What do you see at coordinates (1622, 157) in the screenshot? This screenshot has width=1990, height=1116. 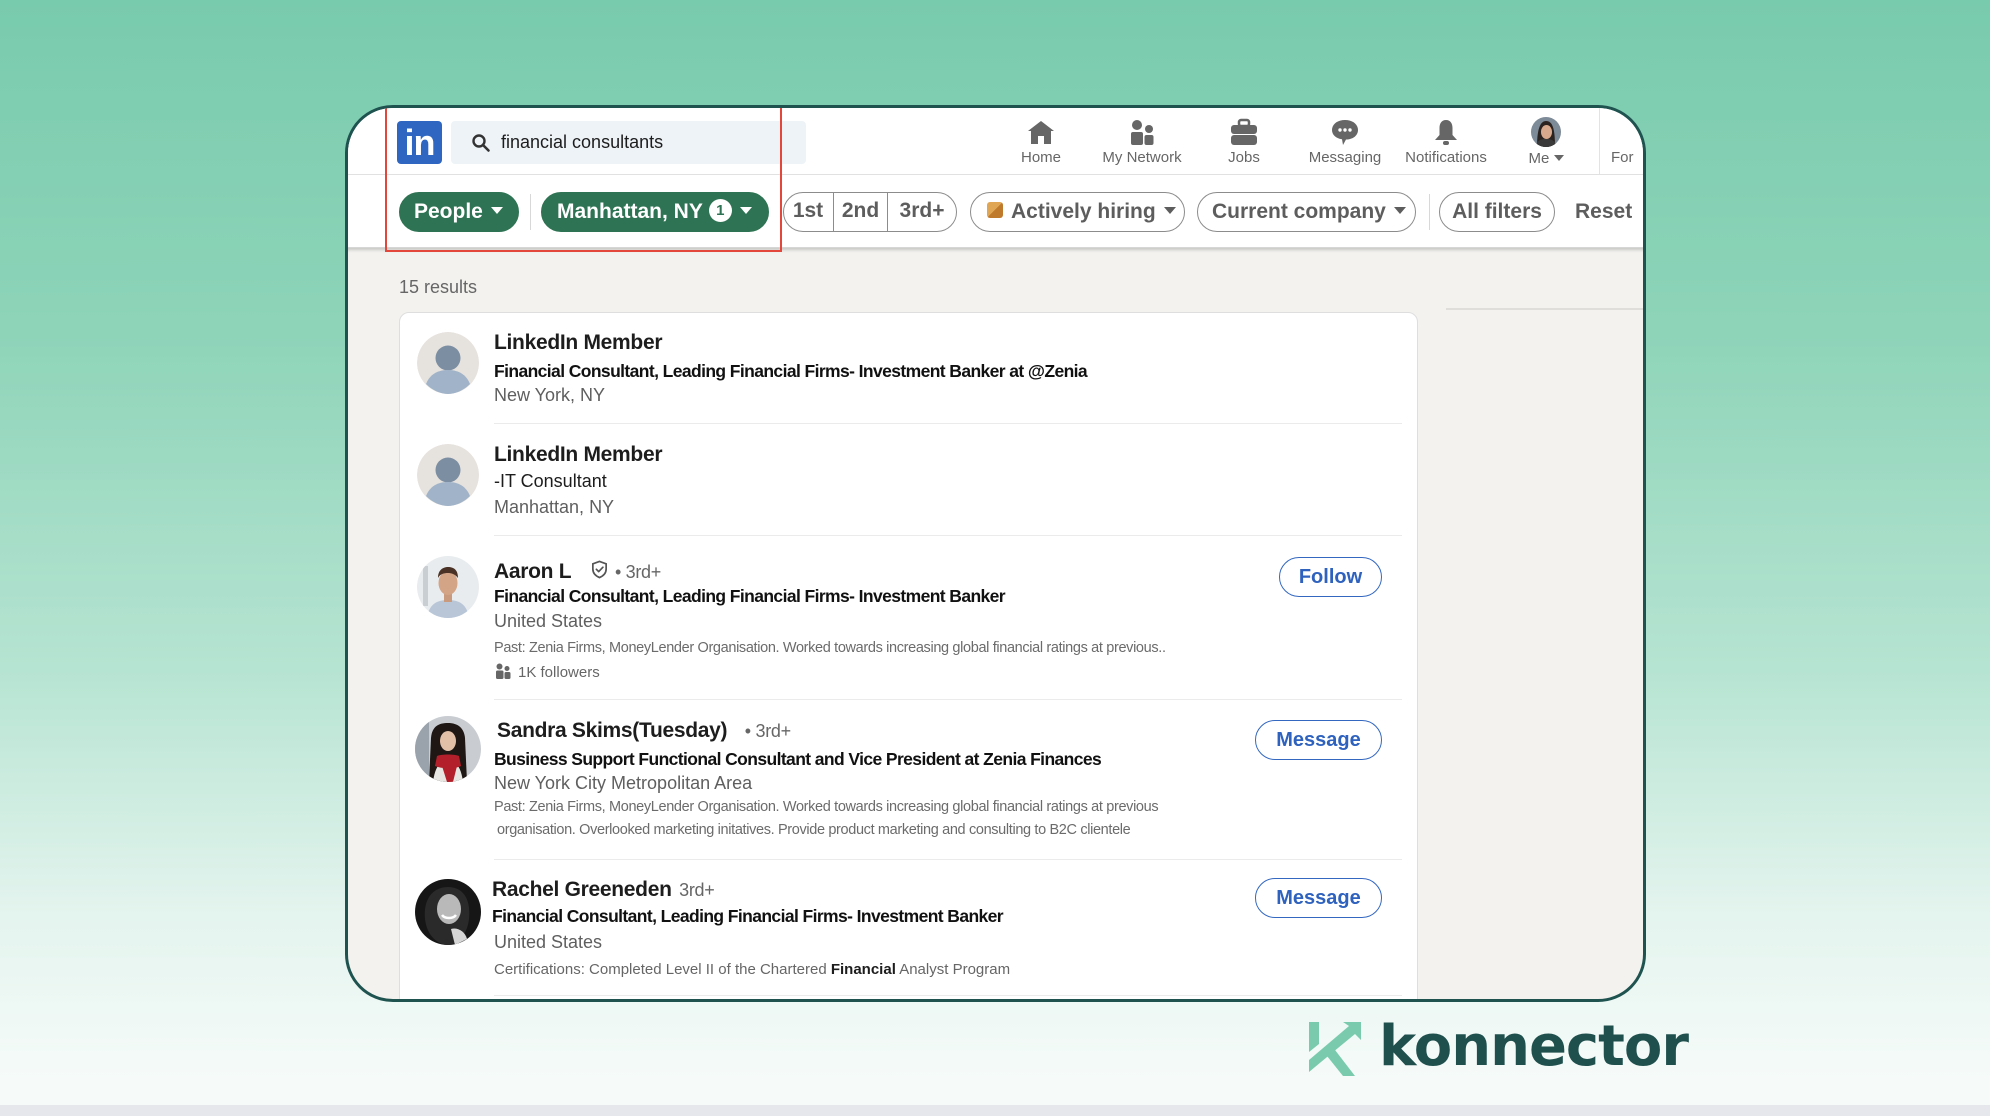 I see `nav-for-business-label: For` at bounding box center [1622, 157].